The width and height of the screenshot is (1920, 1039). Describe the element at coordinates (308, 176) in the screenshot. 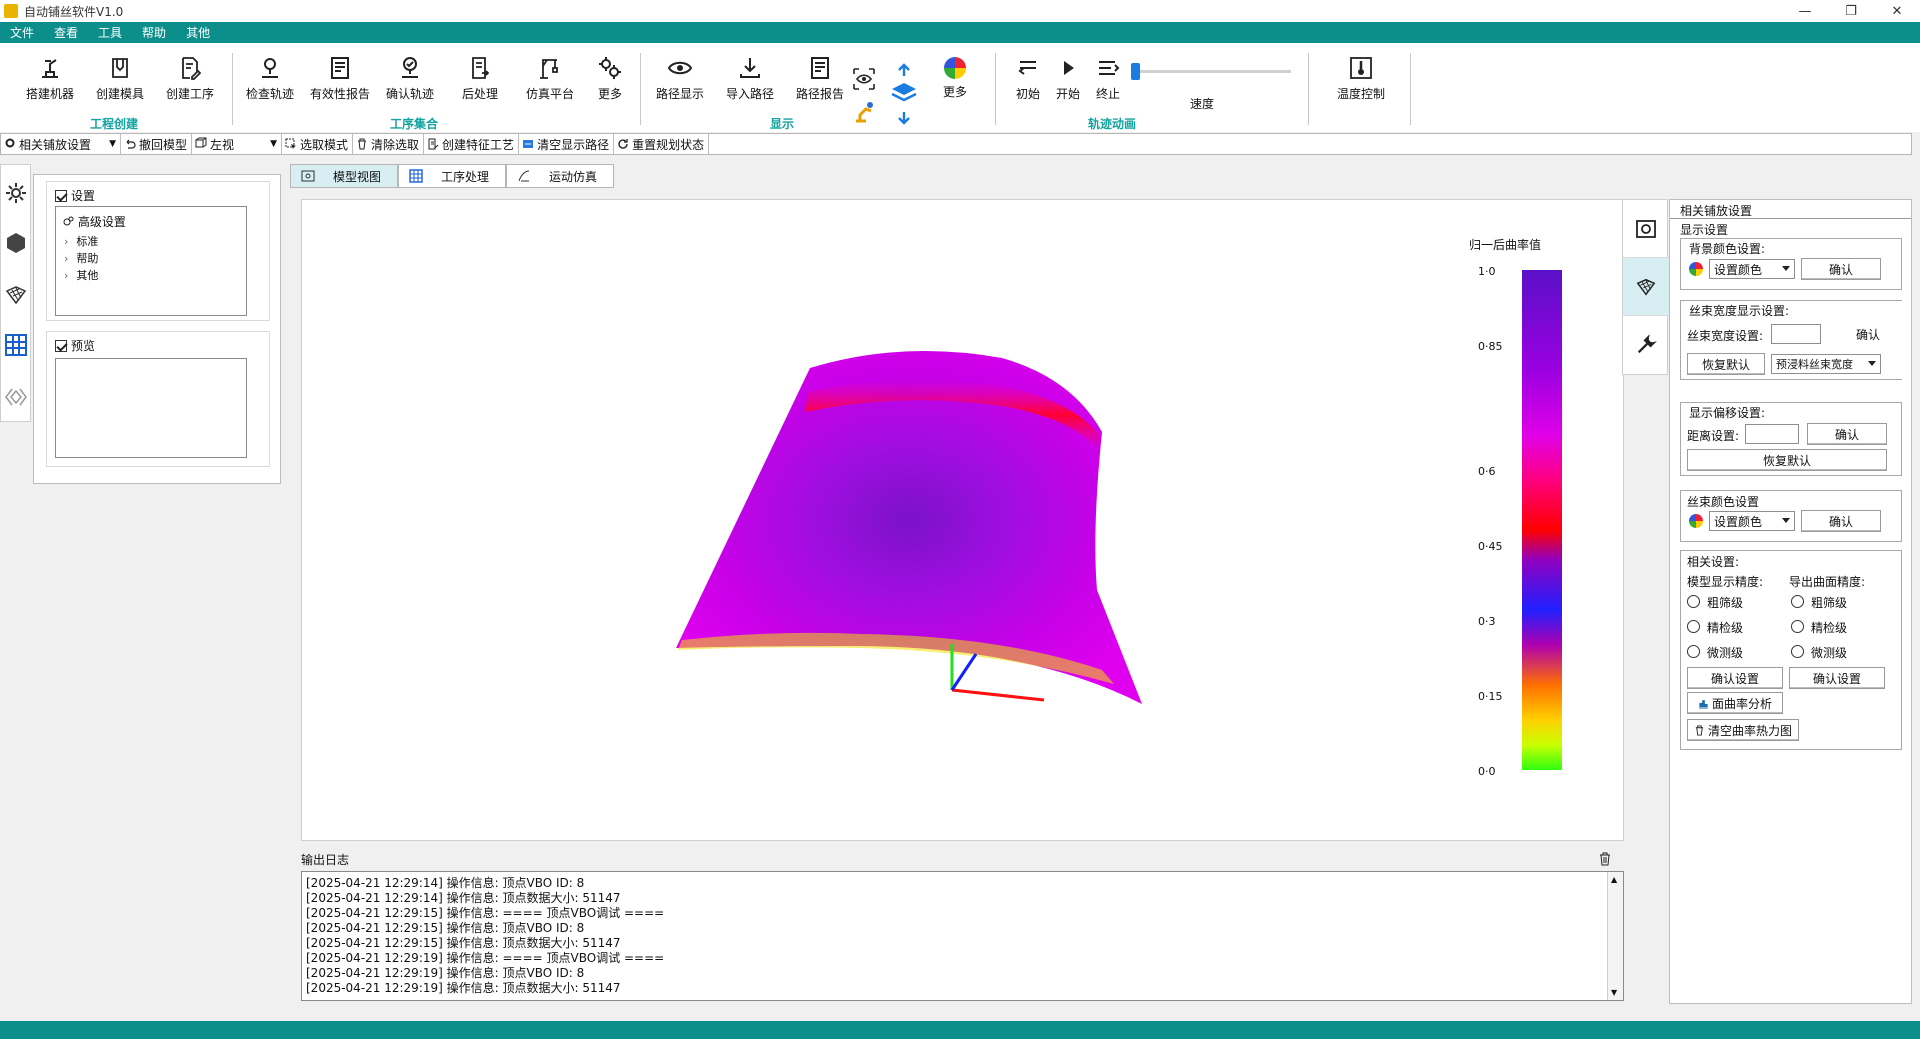

I see `model-view-icon` at that location.